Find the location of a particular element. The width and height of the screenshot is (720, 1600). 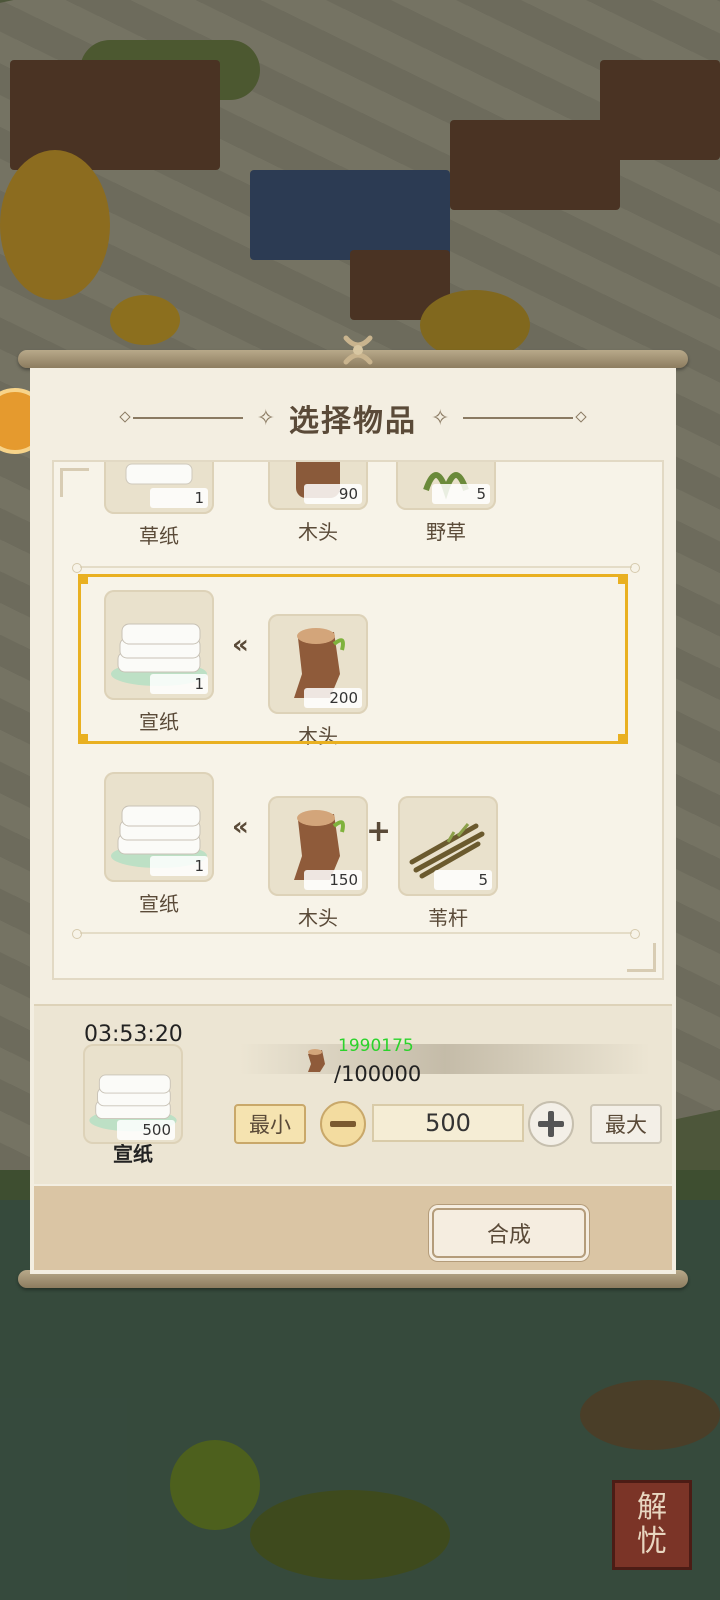

decrease-quantity-button is located at coordinates (343, 1124).